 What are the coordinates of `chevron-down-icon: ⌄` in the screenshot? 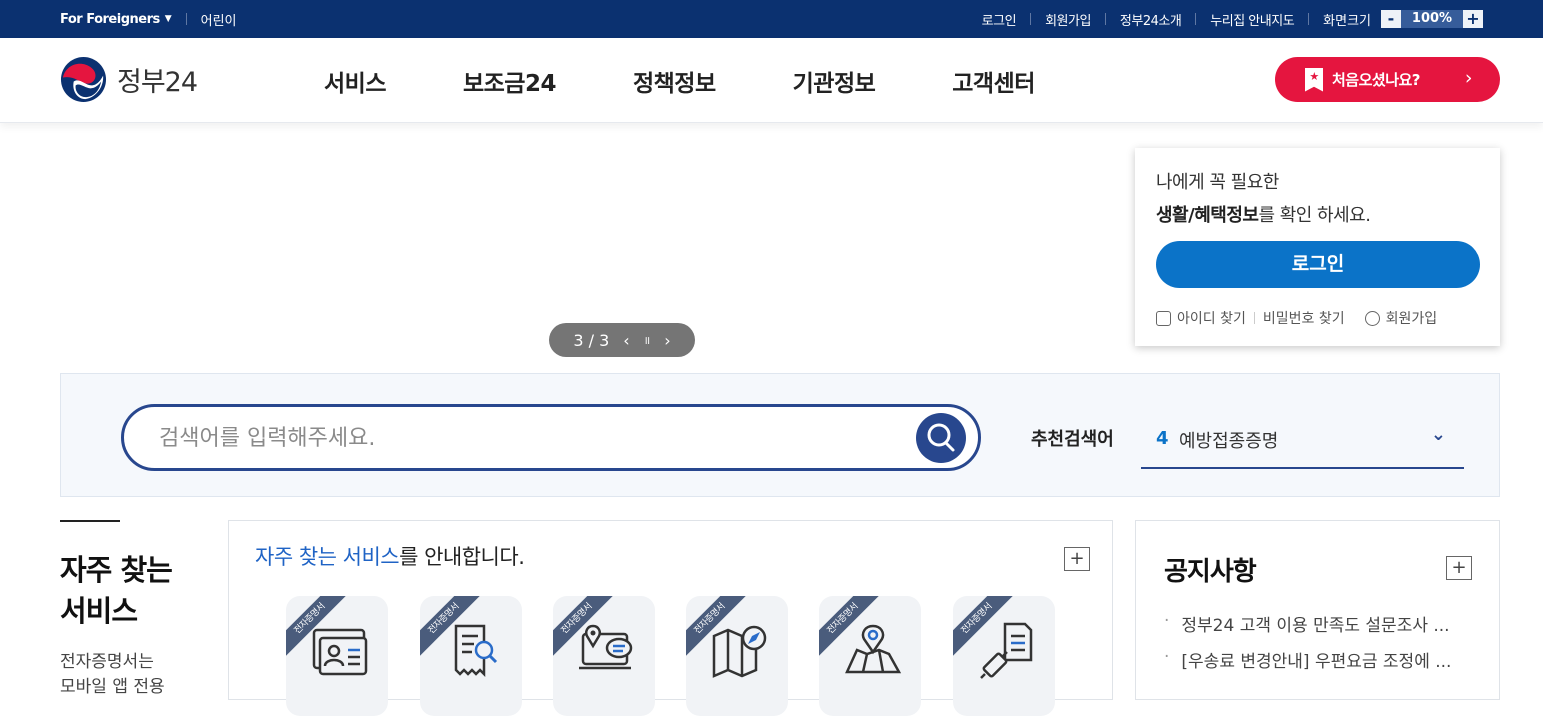 It's located at (1438, 434).